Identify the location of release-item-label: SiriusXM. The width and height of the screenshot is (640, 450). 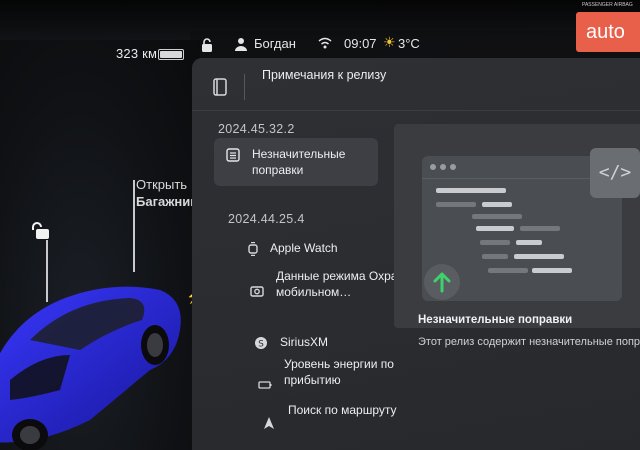
(304, 342).